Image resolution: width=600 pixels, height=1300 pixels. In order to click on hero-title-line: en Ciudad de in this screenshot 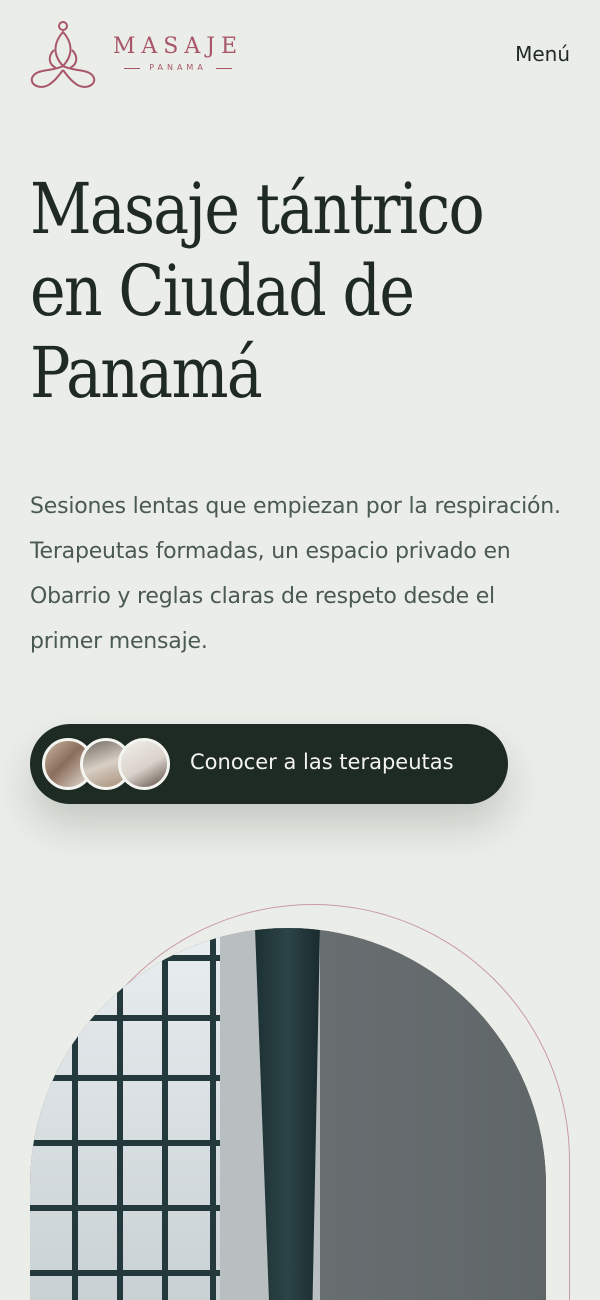, I will do `click(222, 291)`.